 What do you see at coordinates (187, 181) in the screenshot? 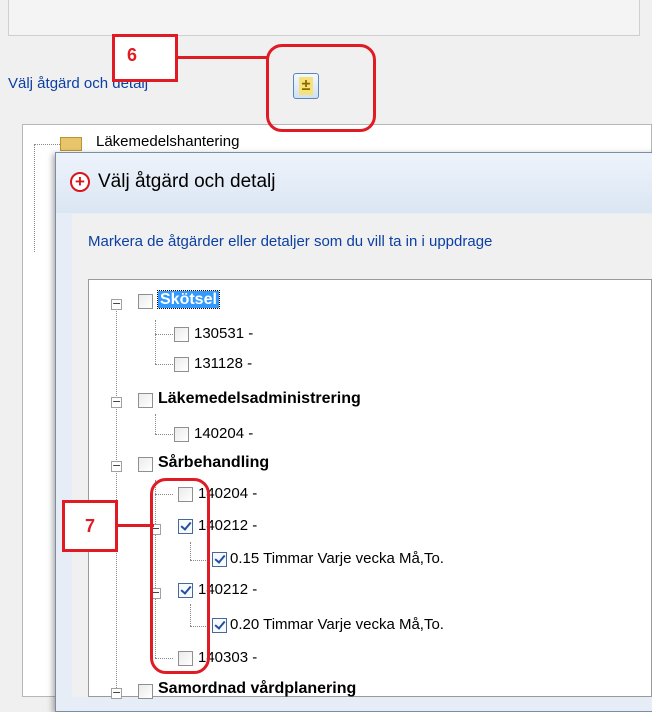
I see `dialog-title: Välj åtgärd och detalj` at bounding box center [187, 181].